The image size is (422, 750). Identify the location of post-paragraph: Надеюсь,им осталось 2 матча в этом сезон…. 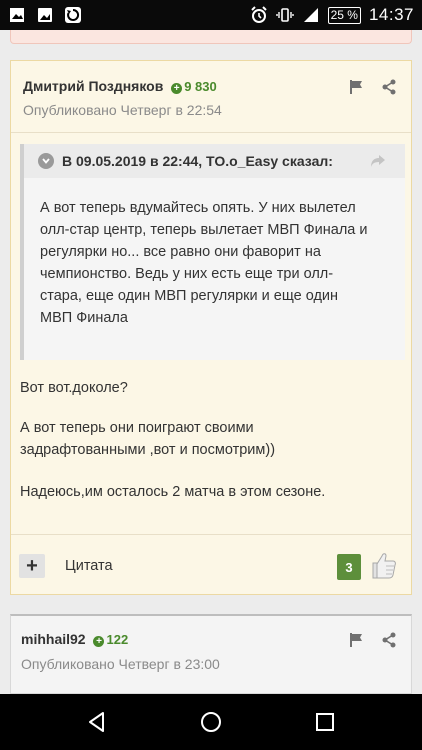
(173, 492).